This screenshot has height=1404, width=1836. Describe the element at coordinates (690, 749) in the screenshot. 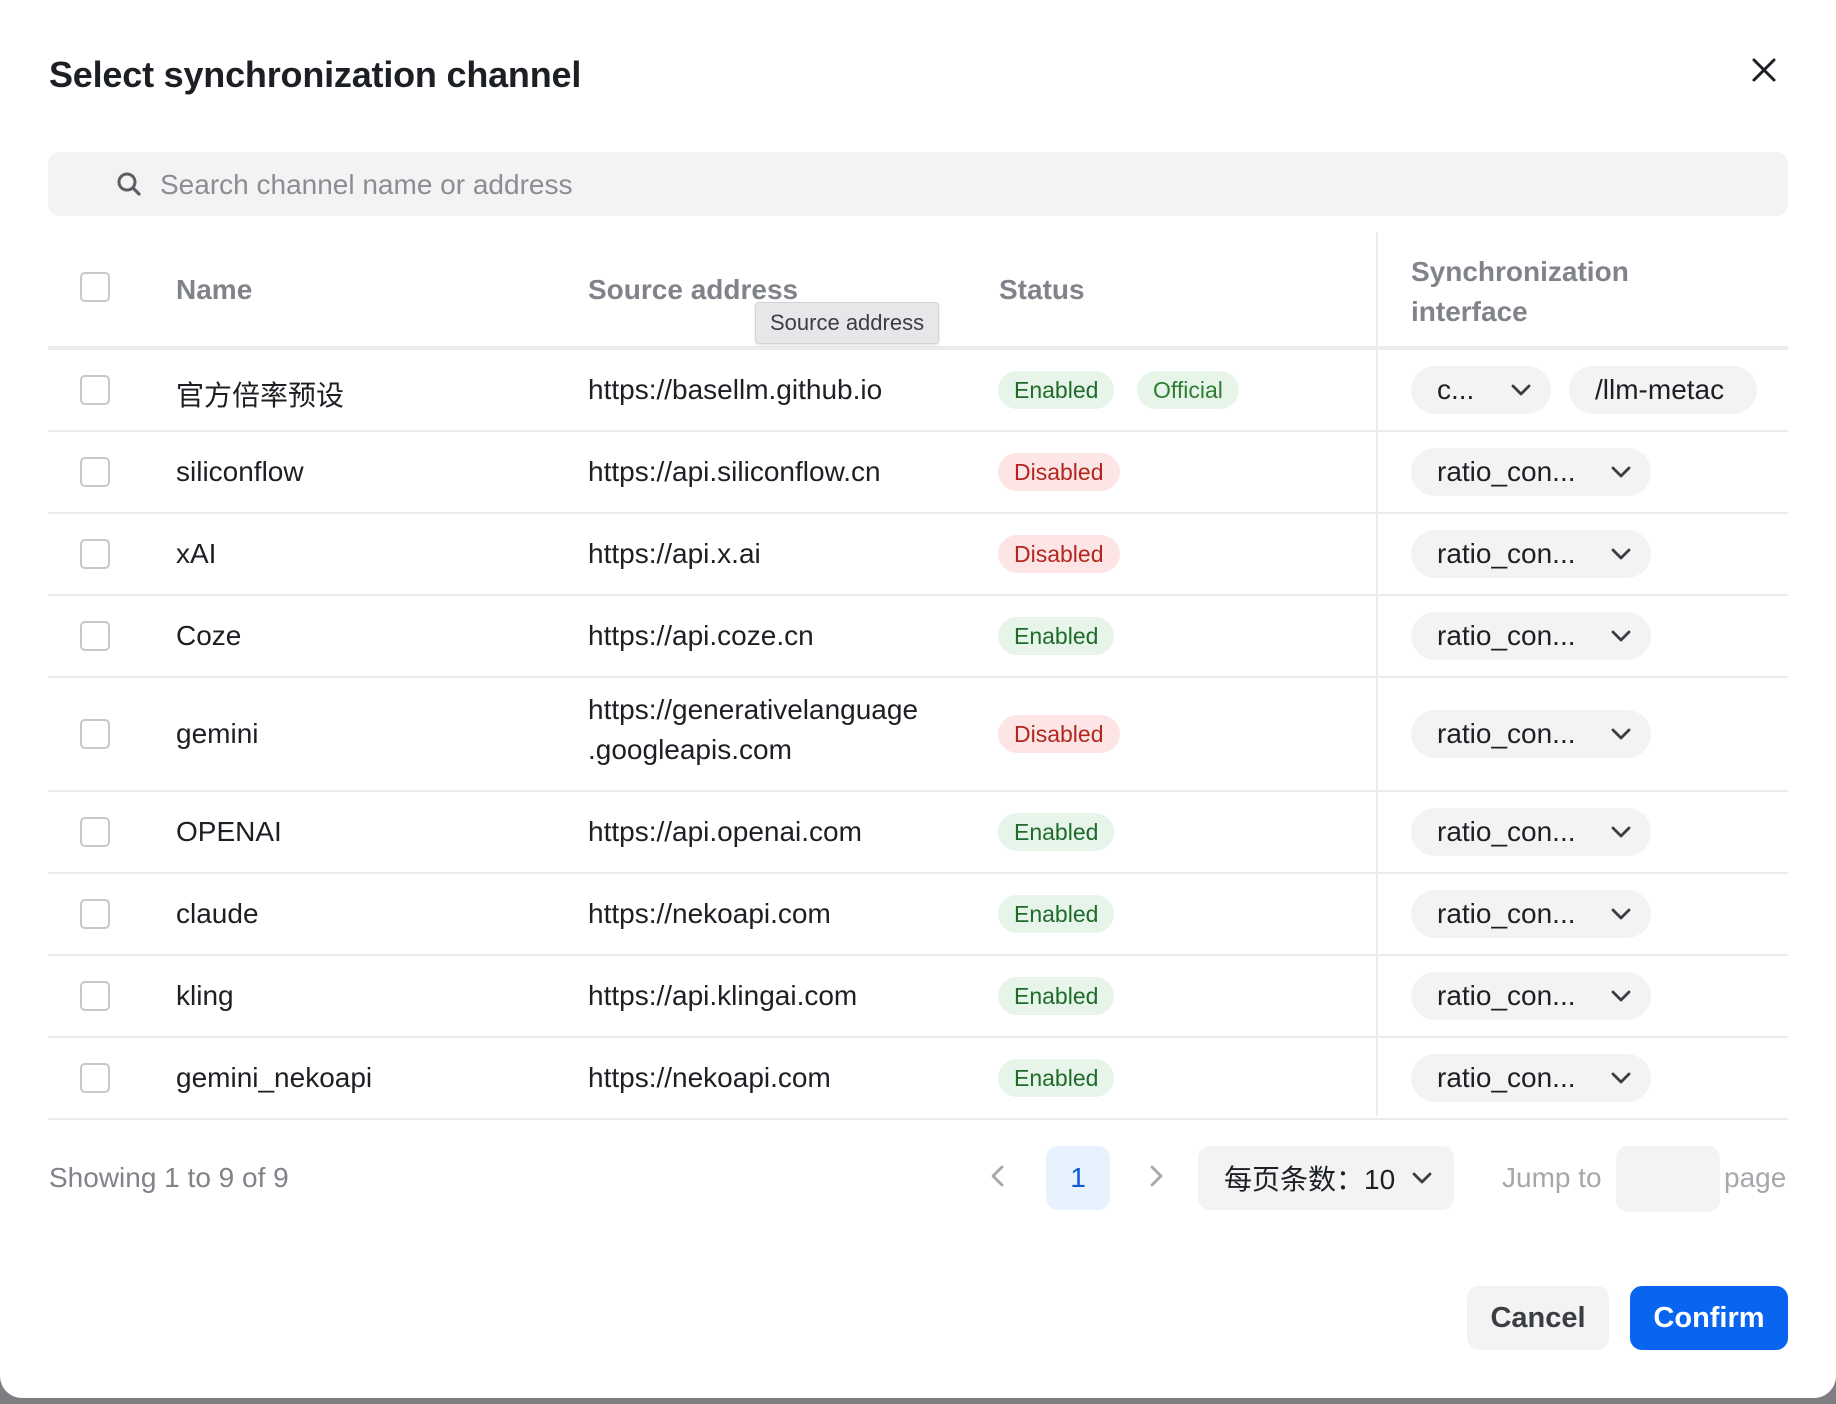

I see `channel-address-line-2: .googleapis.com` at that location.